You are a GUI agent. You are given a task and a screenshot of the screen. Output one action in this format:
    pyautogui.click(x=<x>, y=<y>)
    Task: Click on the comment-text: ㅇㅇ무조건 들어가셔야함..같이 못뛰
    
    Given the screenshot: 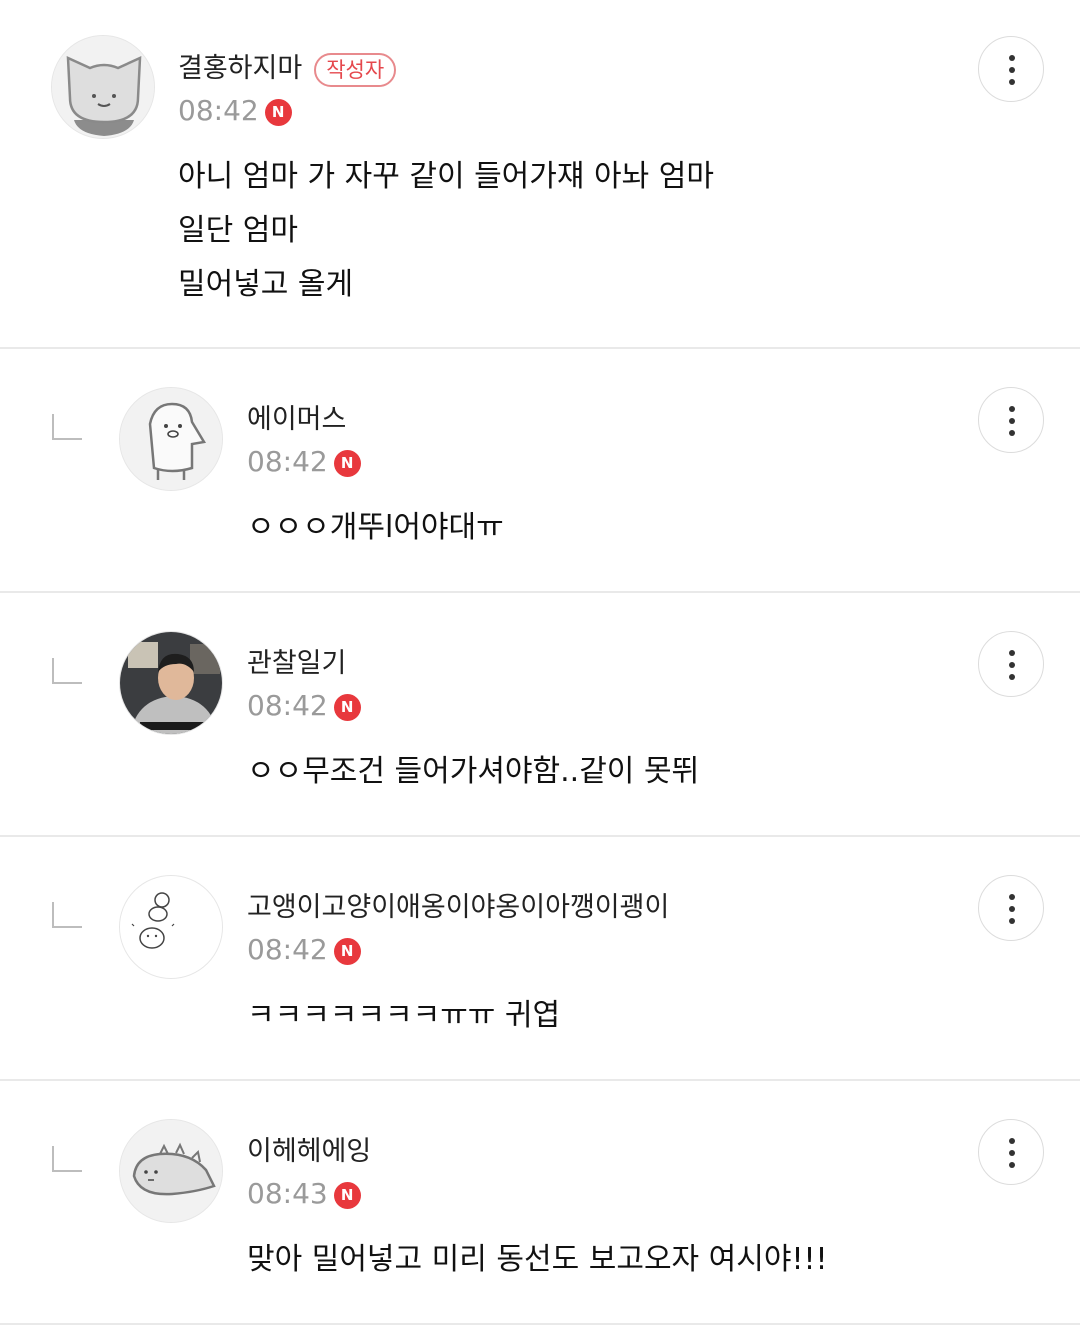 What is the action you would take?
    pyautogui.click(x=473, y=771)
    